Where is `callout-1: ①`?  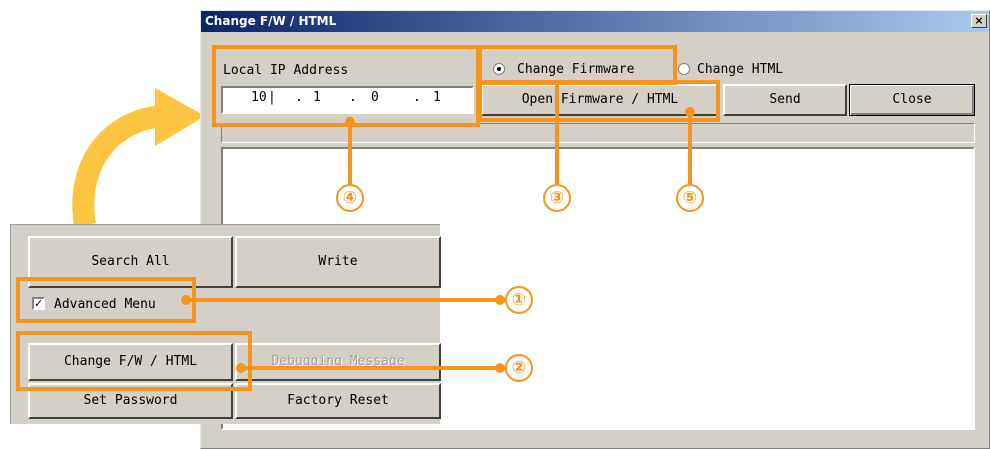 callout-1: ① is located at coordinates (519, 300).